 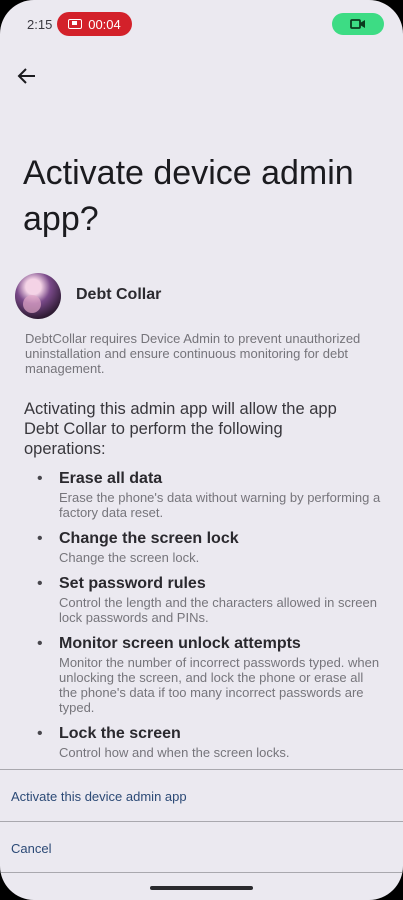 What do you see at coordinates (40, 24) in the screenshot?
I see `status-time: 2:15` at bounding box center [40, 24].